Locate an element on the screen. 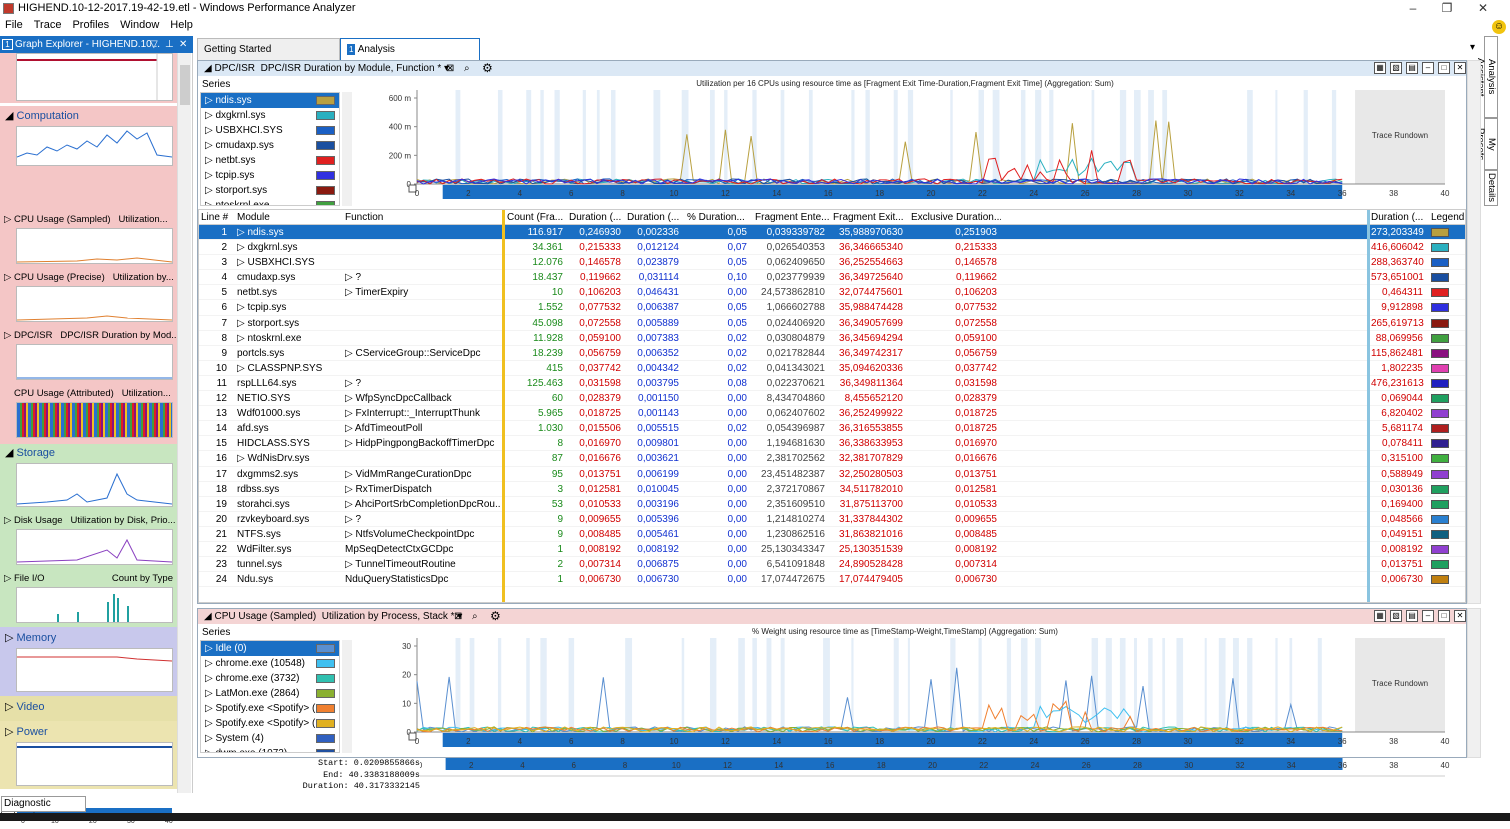 The image size is (1510, 829). close-icon: ✕ is located at coordinates (183, 44).